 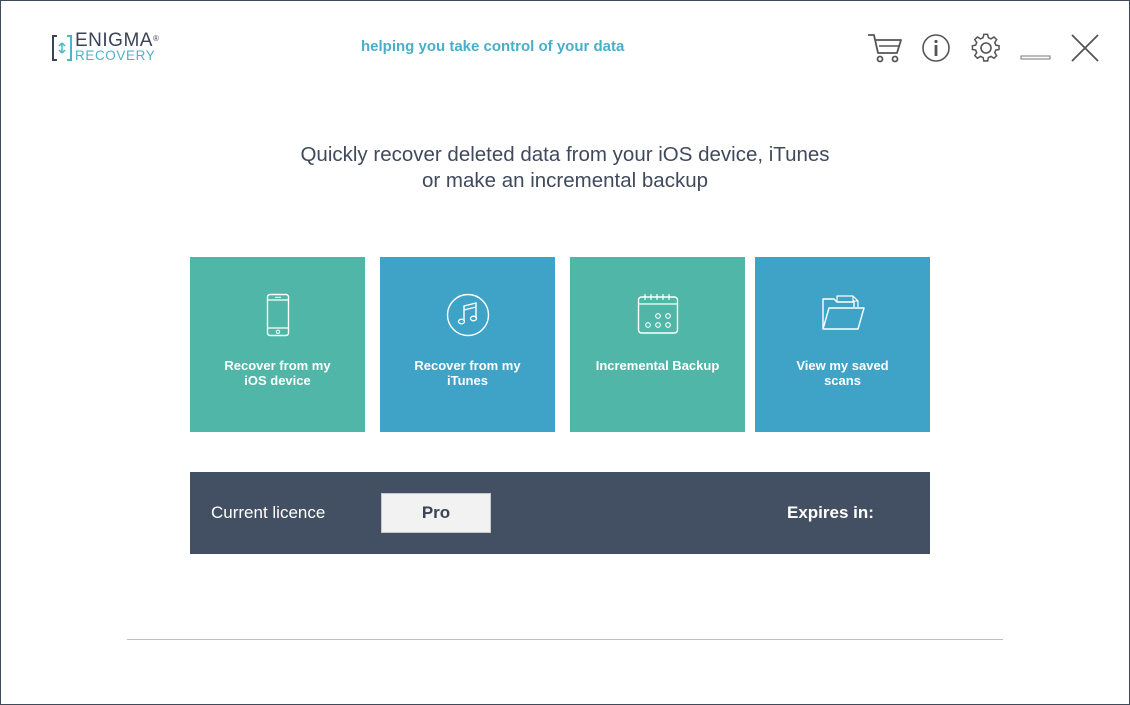 I want to click on view-saved-scans-tile: View my saved scans, so click(x=842, y=344).